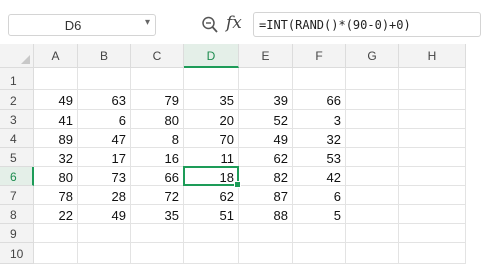 This screenshot has width=484, height=267. What do you see at coordinates (266, 56) in the screenshot?
I see `column-header-e: E` at bounding box center [266, 56].